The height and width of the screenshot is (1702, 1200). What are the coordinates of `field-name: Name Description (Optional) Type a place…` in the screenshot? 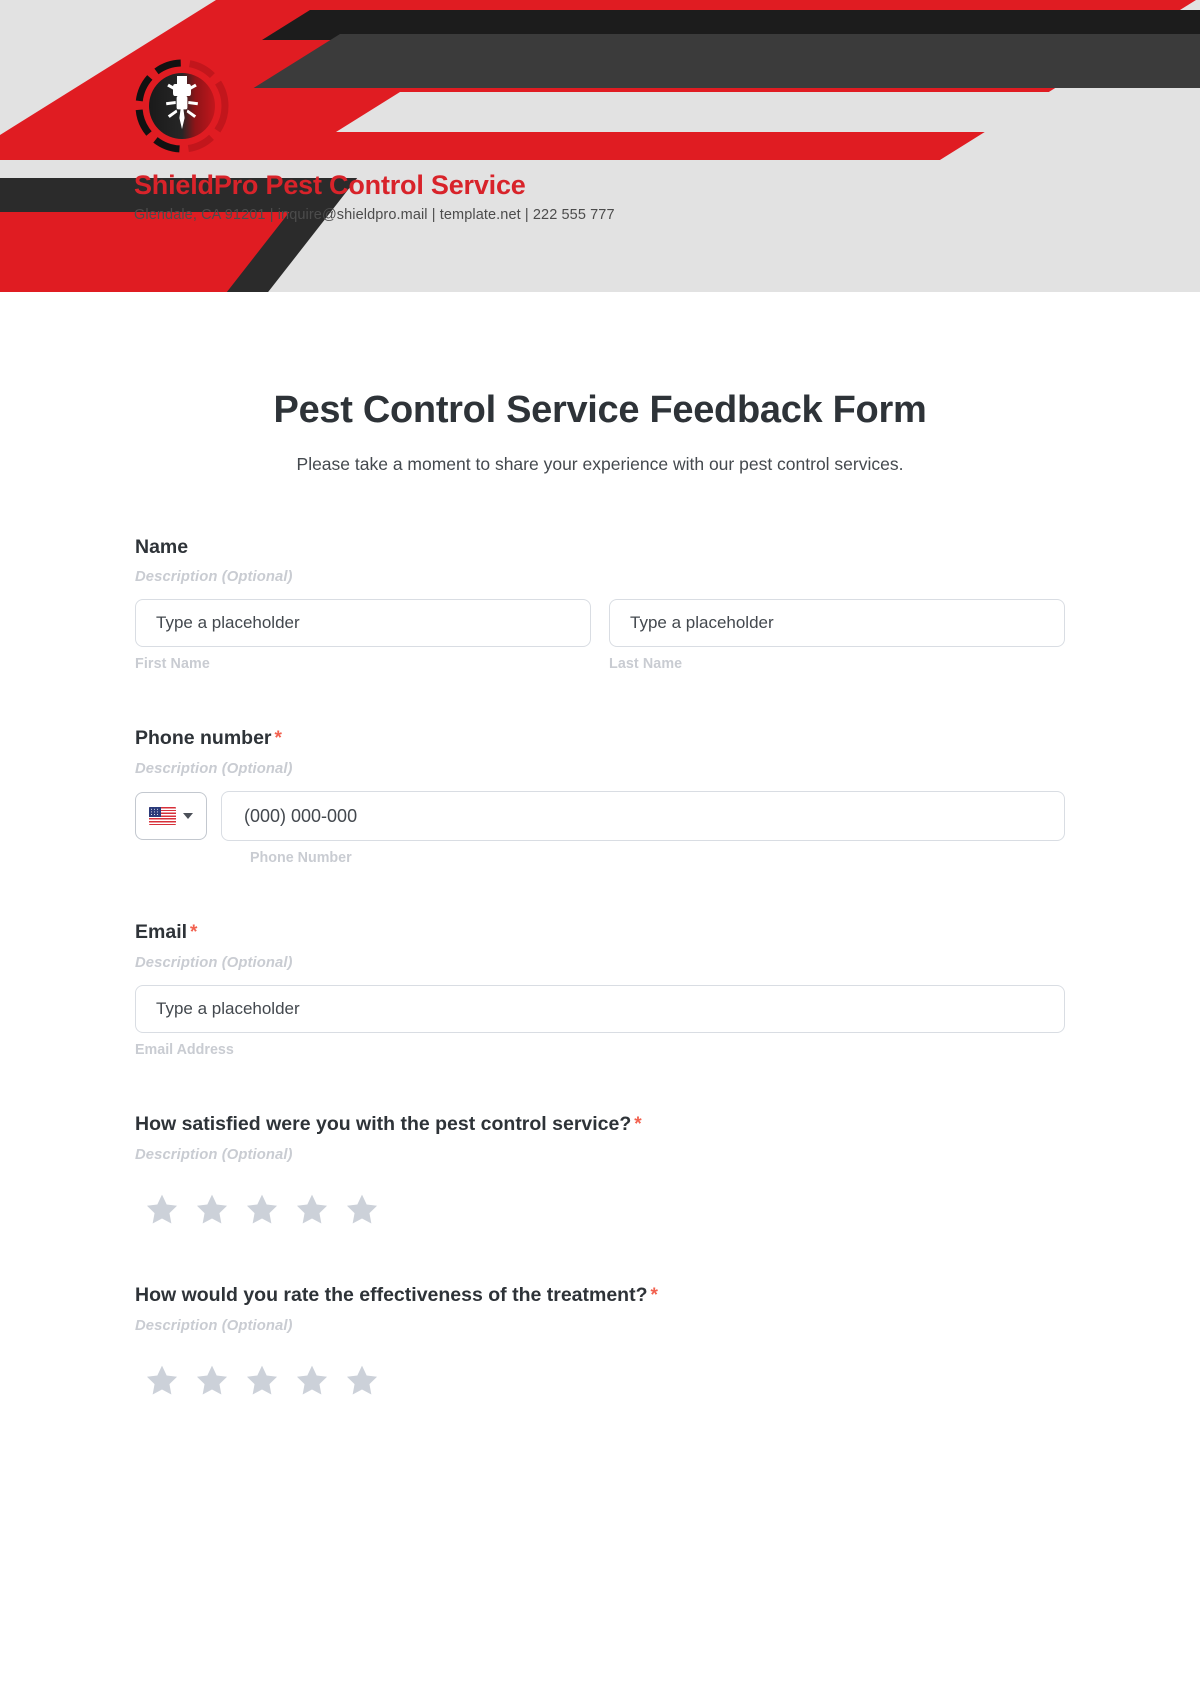 It's located at (600, 604).